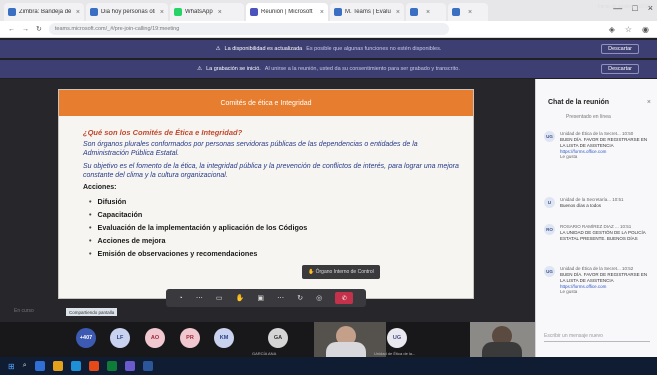 Image resolution: width=657 pixels, height=375 pixels. I want to click on browser-tab: Reunión | Microsoft Teams ×, so click(287, 12).